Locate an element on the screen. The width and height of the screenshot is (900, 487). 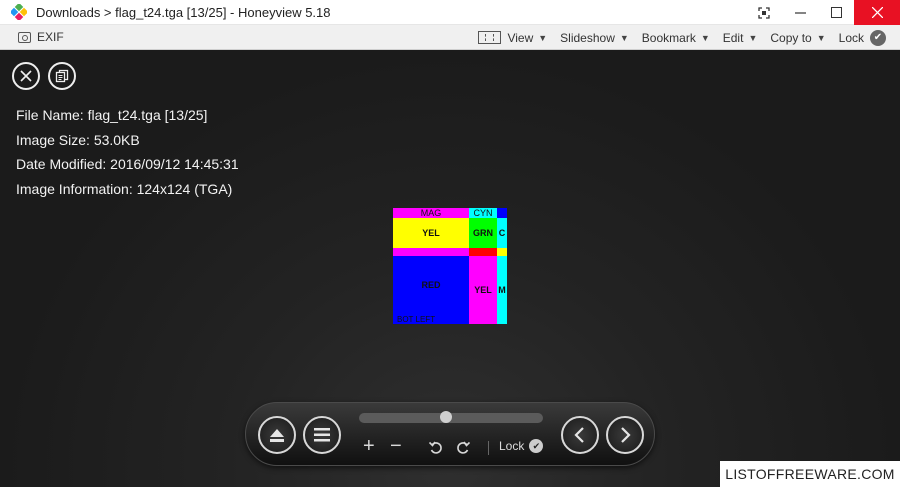
displayed-image: MAG CYN YEL GRN C RED YEL M BOT LEFT is located at coordinates (450, 266).